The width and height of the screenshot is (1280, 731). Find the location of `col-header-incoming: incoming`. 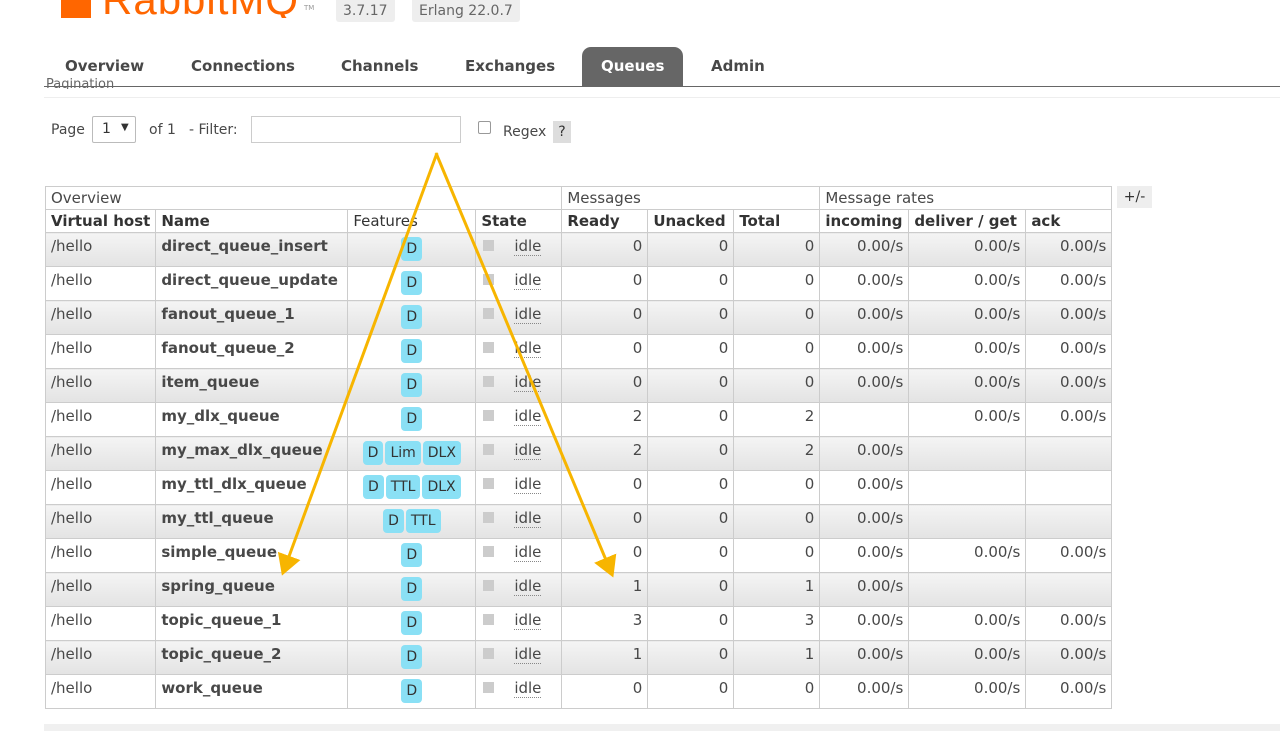

col-header-incoming: incoming is located at coordinates (864, 221).